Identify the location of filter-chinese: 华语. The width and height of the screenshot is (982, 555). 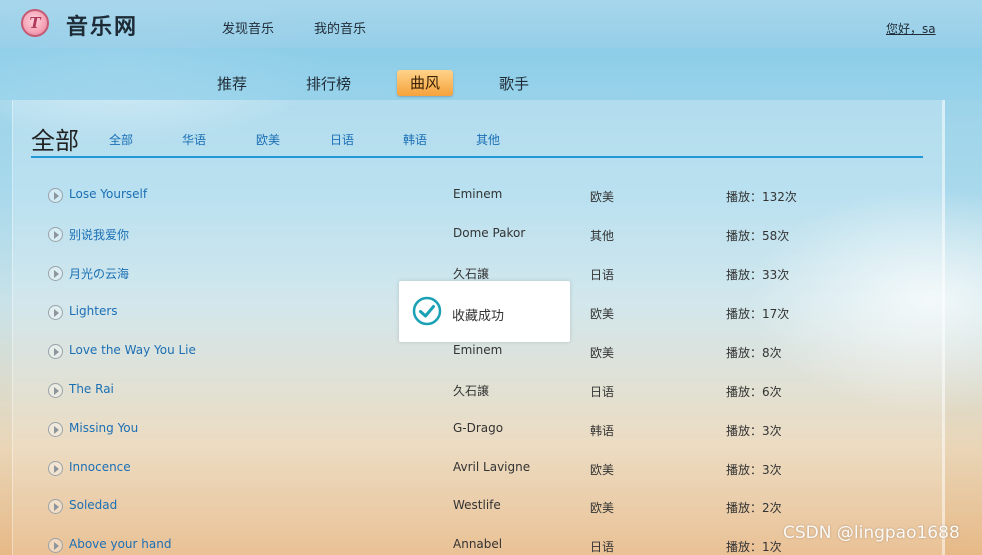
(194, 139).